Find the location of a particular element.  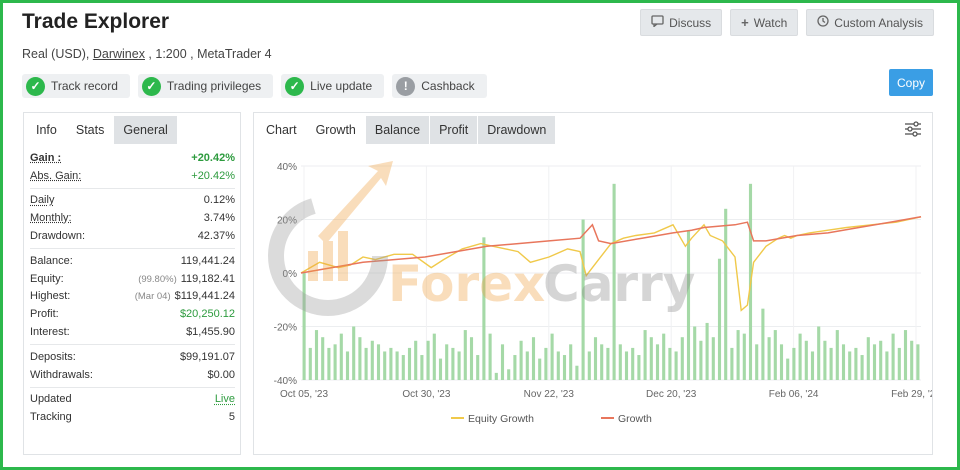

check-icon: ✓ is located at coordinates (35, 86).